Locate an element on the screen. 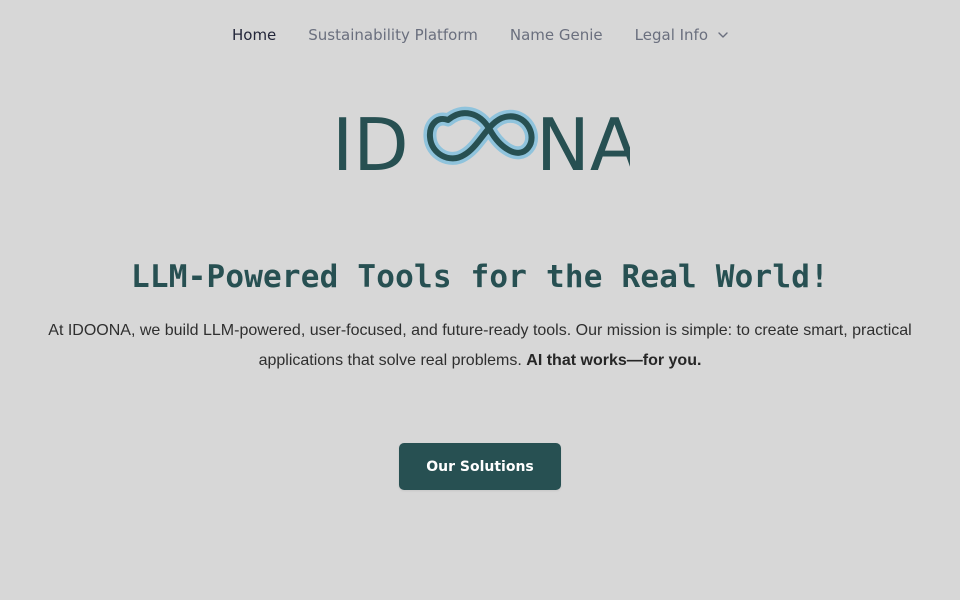 The image size is (960, 600). logo-text-left: ID is located at coordinates (370, 144).